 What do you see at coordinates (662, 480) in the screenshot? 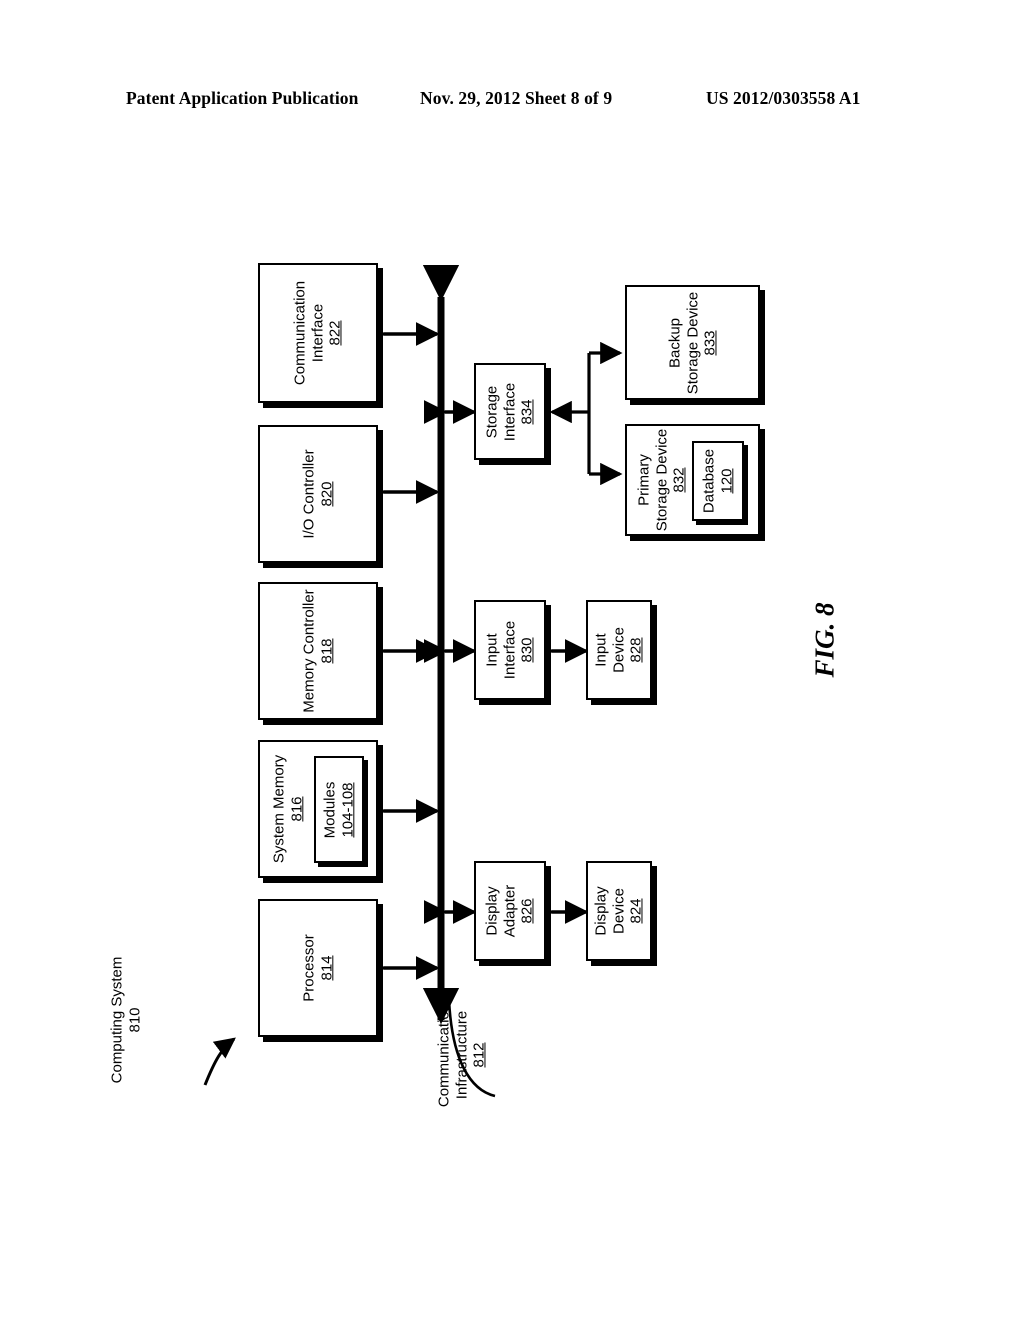
I see `block-primary-storage-device-label: Primary Storage Device 832` at bounding box center [662, 480].